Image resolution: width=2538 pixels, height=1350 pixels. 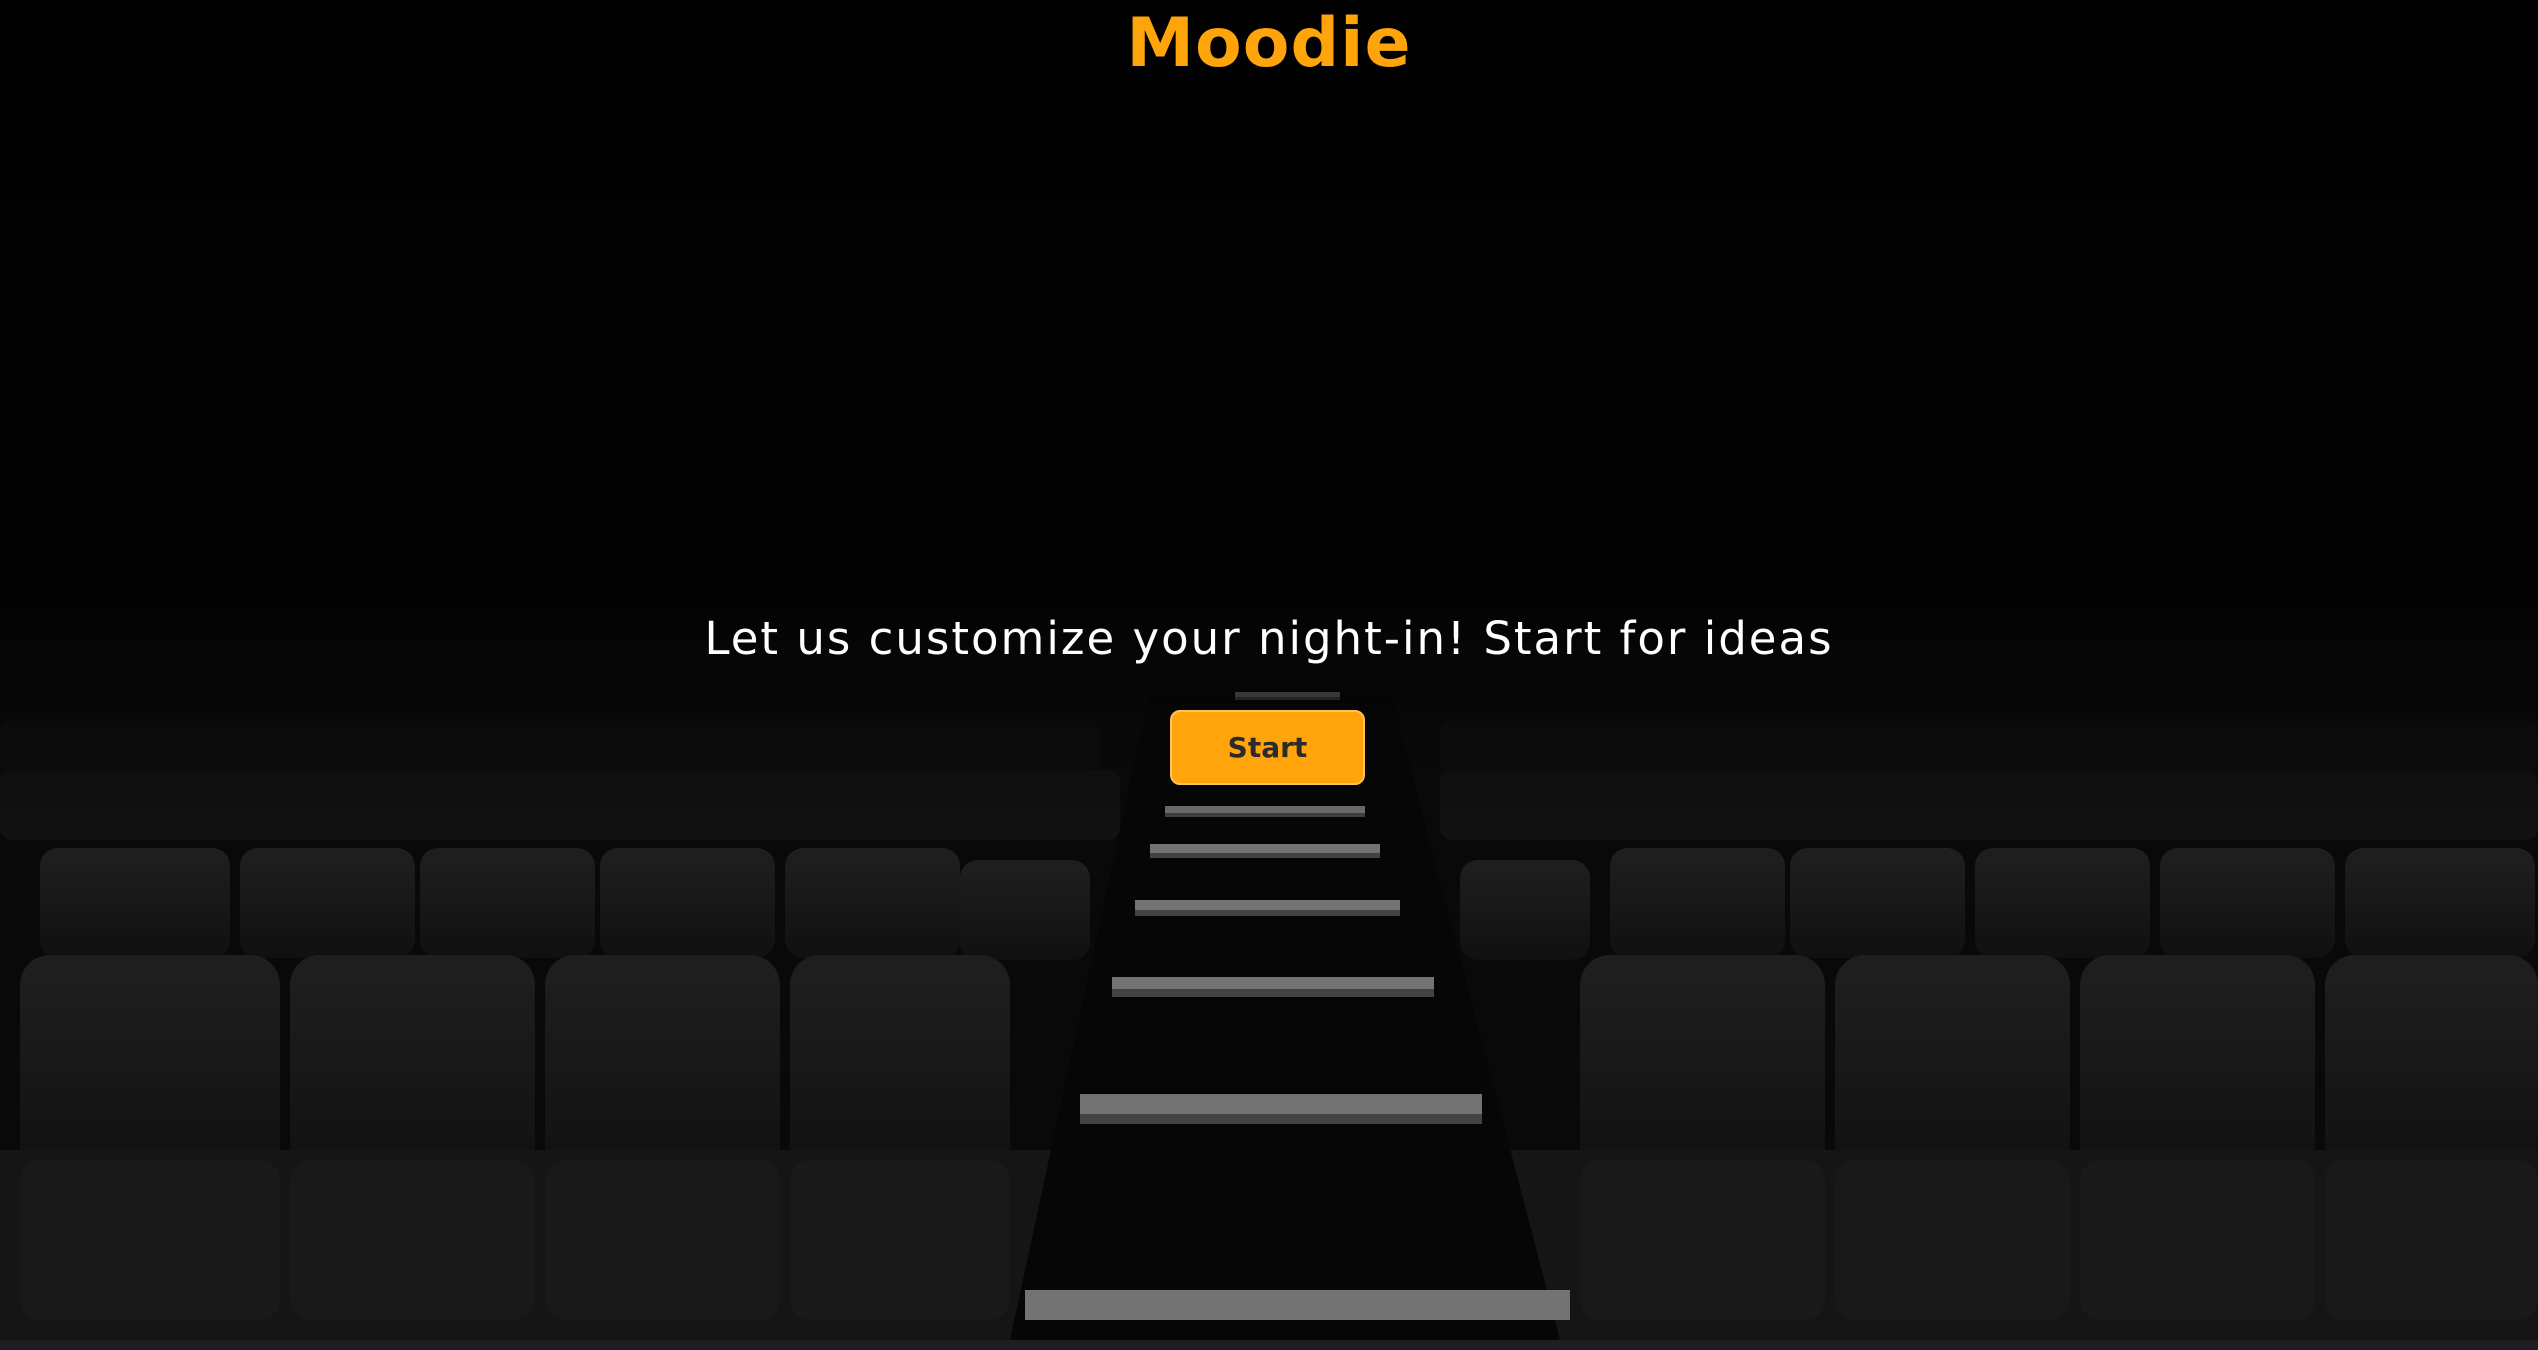 What do you see at coordinates (1267, 747) in the screenshot?
I see `start-button: Start` at bounding box center [1267, 747].